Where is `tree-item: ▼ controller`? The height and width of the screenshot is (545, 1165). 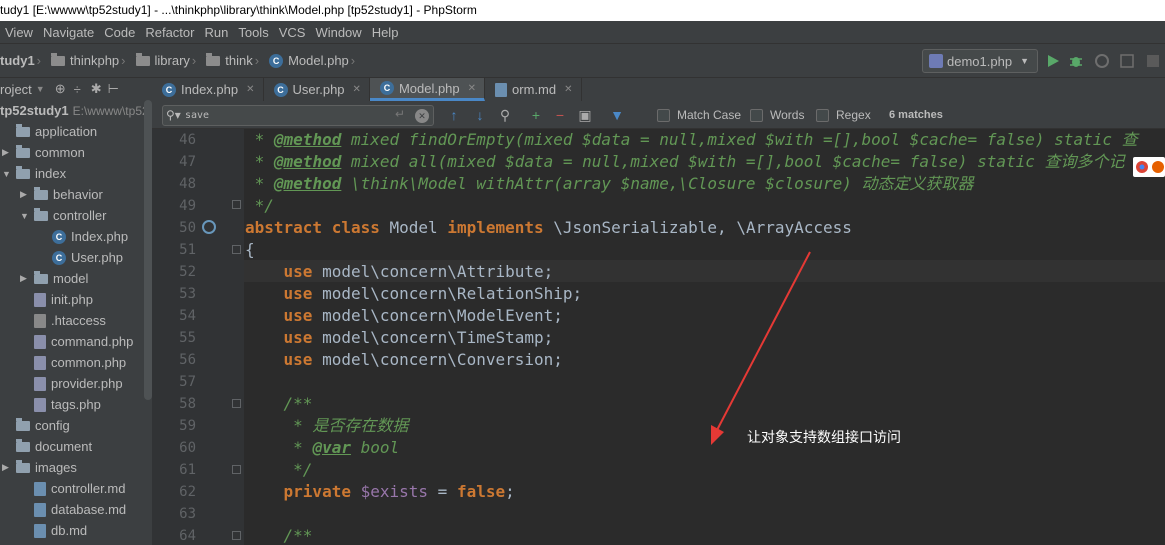
tree-item: ▼ controller is located at coordinates (63, 215).